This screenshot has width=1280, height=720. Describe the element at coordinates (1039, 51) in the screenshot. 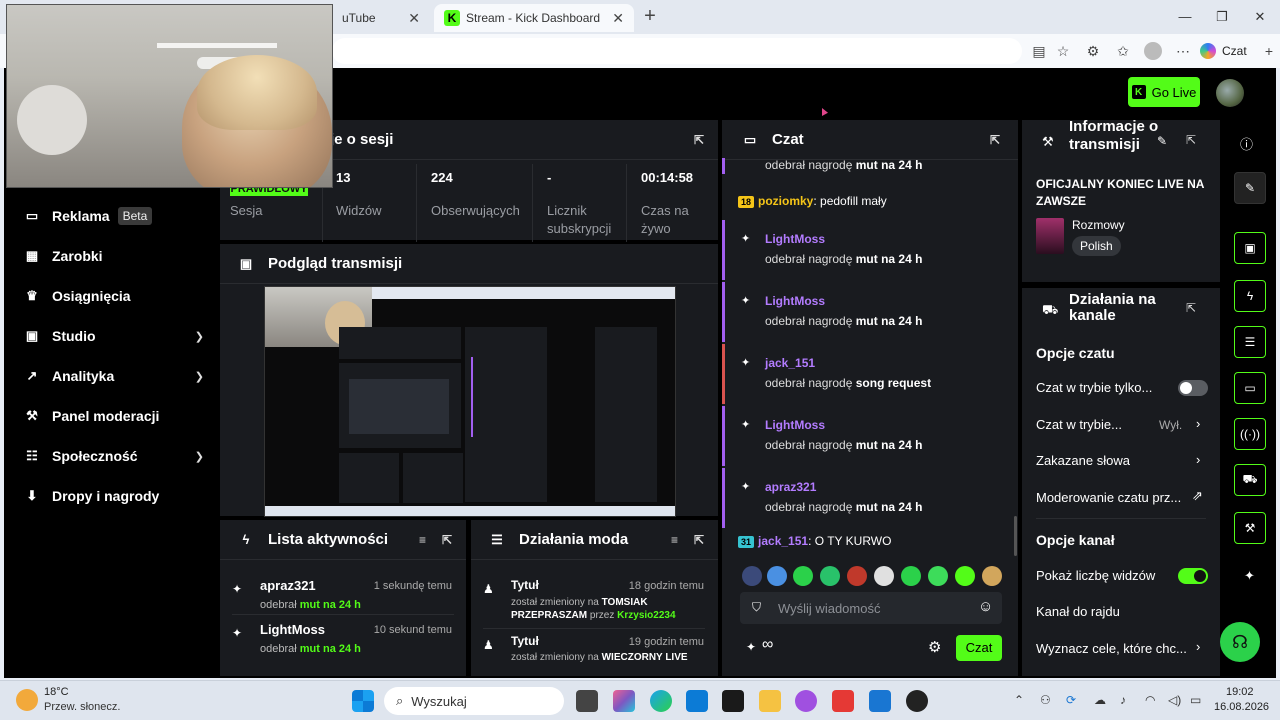

I see `reader-icon: ▤` at that location.